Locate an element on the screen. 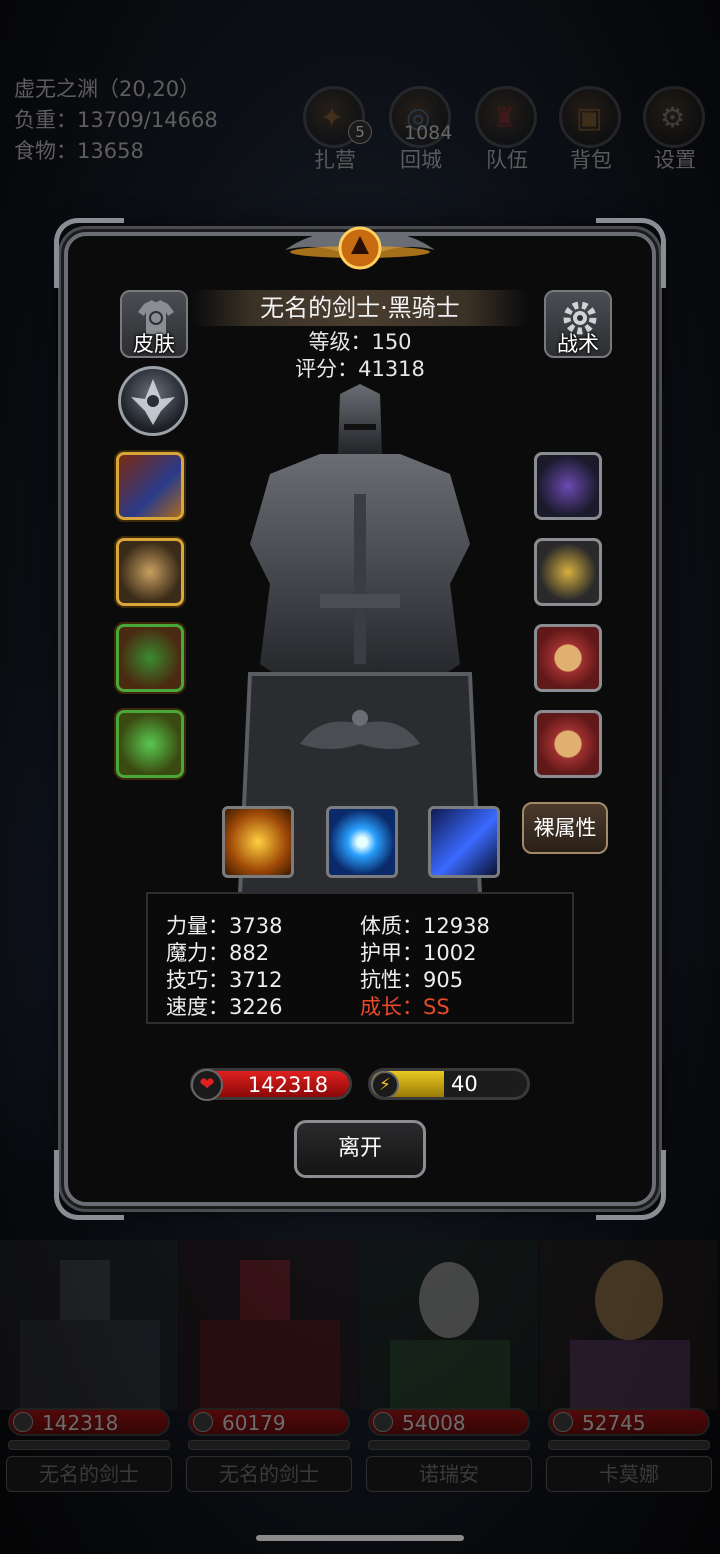  backpack-button: ▣ 背包 is located at coordinates (591, 131).